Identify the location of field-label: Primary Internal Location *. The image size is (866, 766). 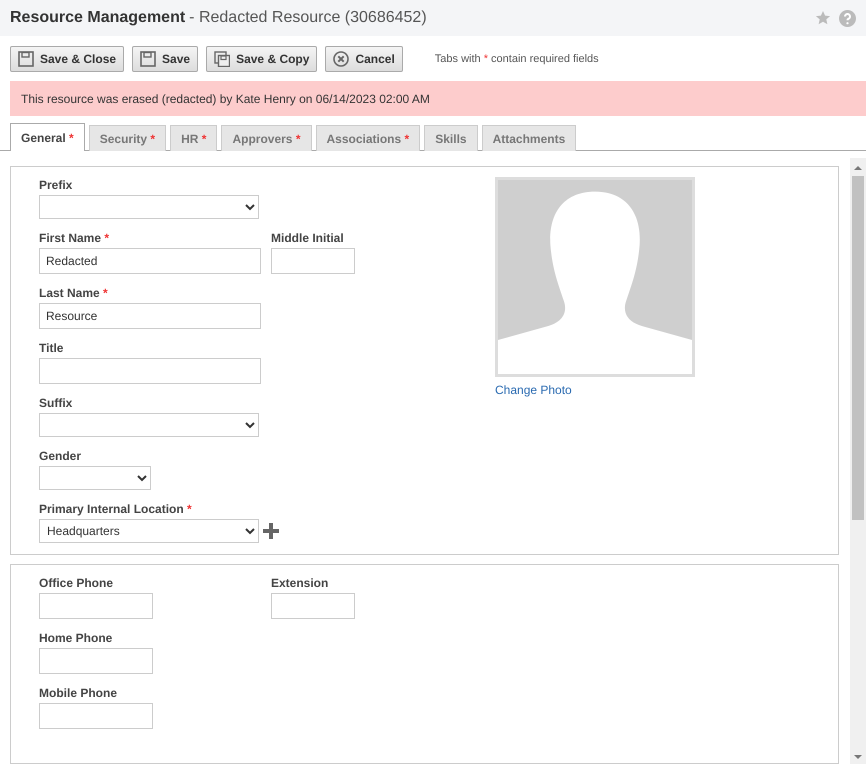
(116, 509).